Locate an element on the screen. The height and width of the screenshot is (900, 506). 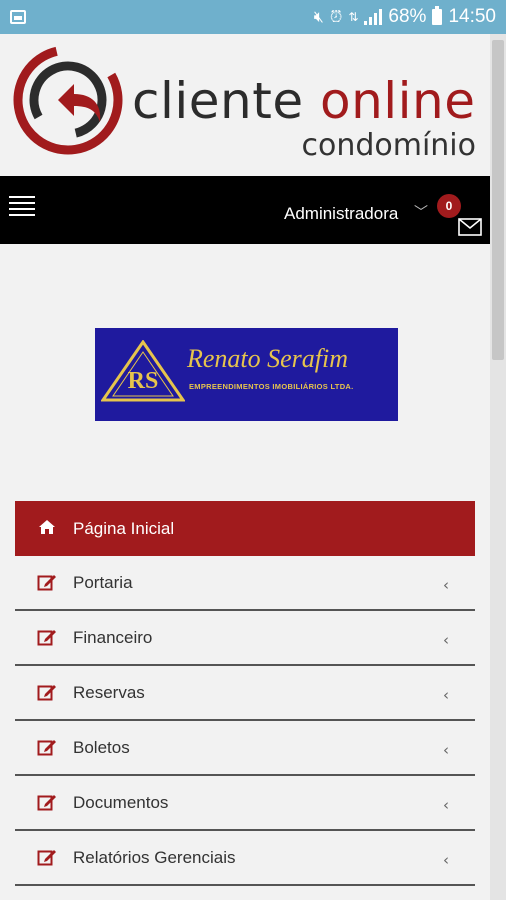
chevron-down-icon: ﹀ is located at coordinates (421, 212).